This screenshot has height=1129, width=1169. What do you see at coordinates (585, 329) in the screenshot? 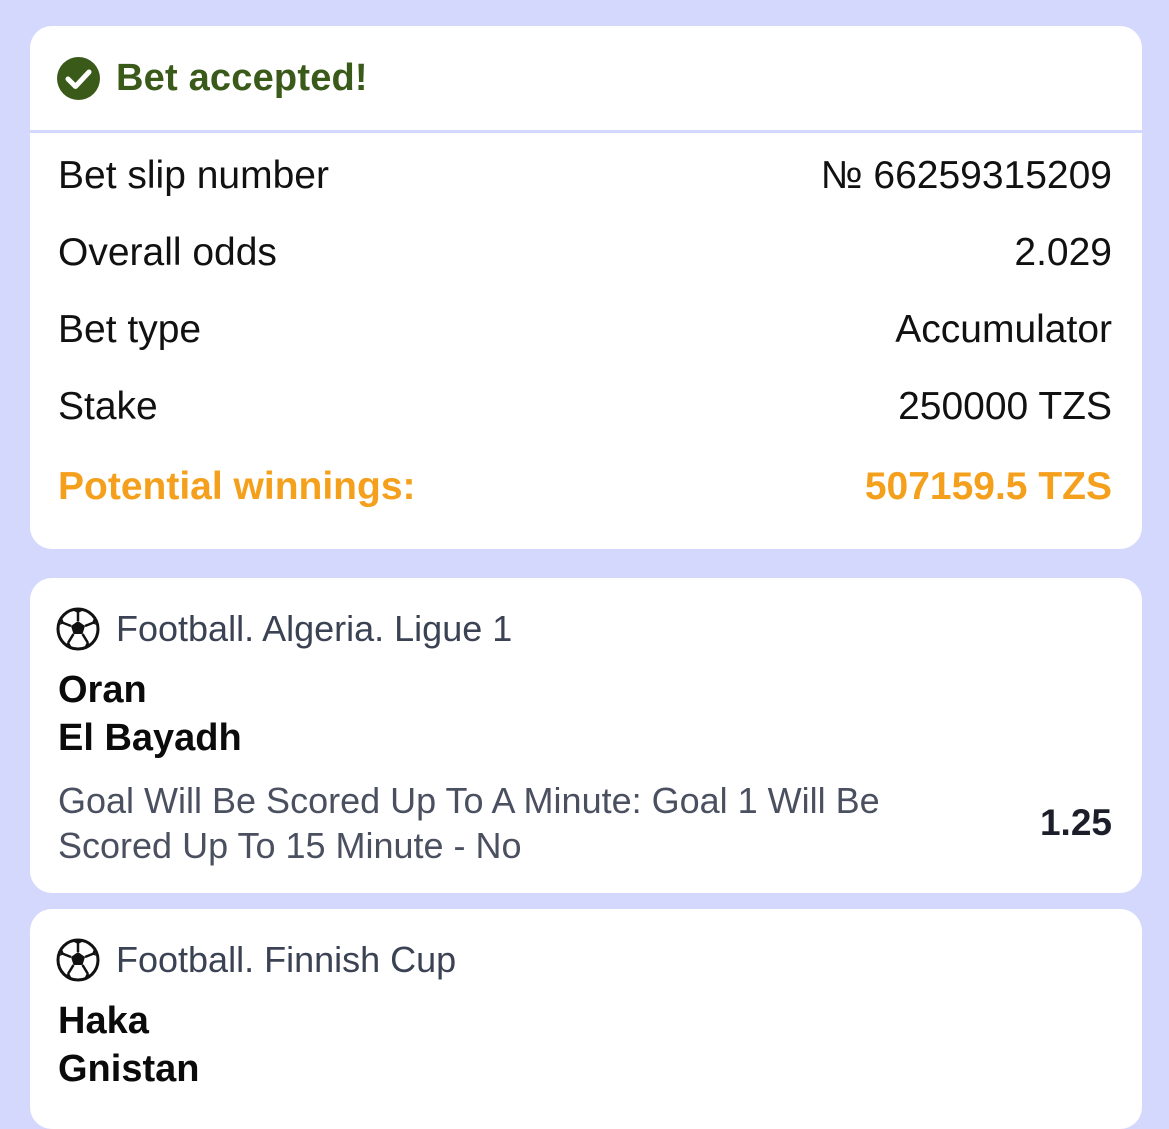
I see `bet-type-row: Bet type Accumulator` at bounding box center [585, 329].